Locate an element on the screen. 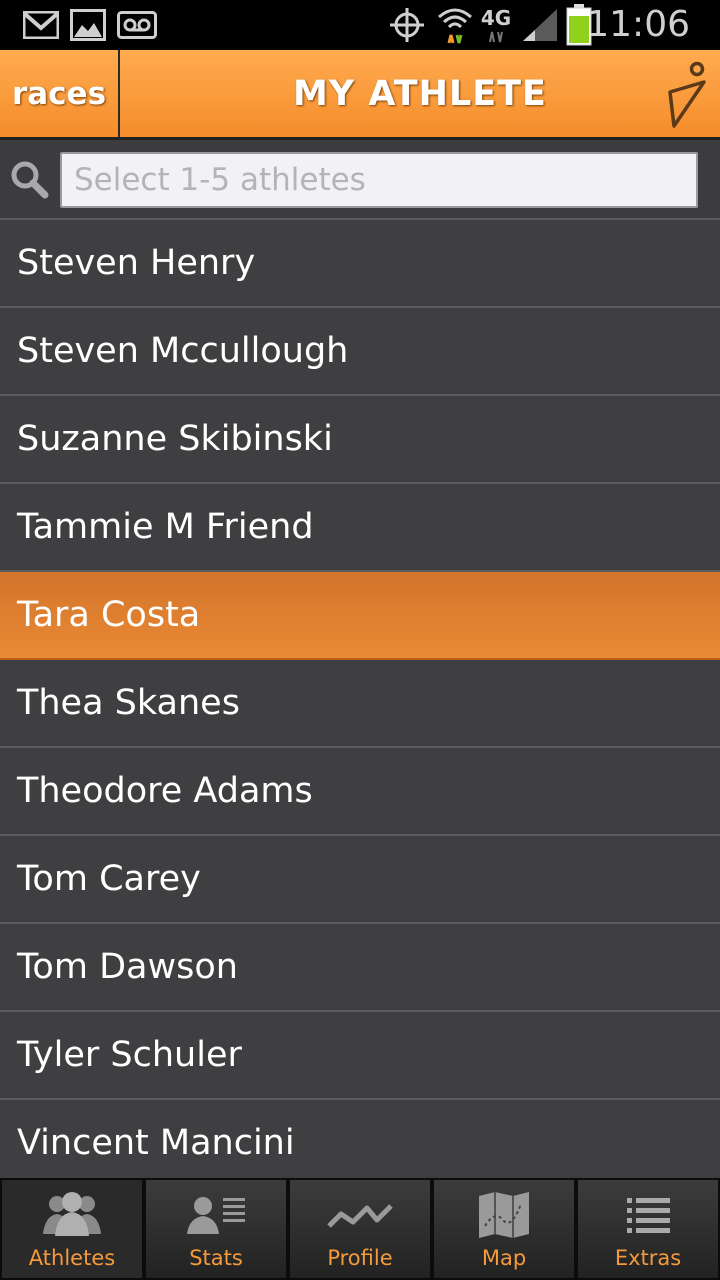 This screenshot has width=720, height=1280. athlete-list-item: Tyler Schuler is located at coordinates (360, 1056).